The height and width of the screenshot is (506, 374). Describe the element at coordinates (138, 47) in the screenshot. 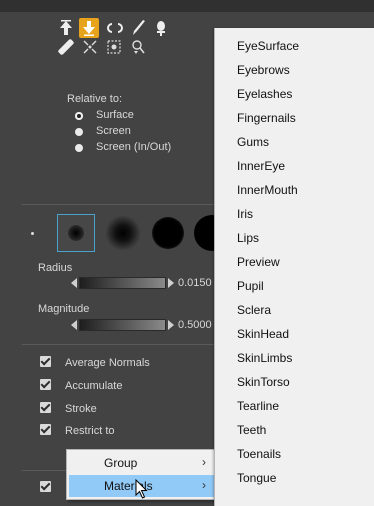

I see `pose-icon` at that location.